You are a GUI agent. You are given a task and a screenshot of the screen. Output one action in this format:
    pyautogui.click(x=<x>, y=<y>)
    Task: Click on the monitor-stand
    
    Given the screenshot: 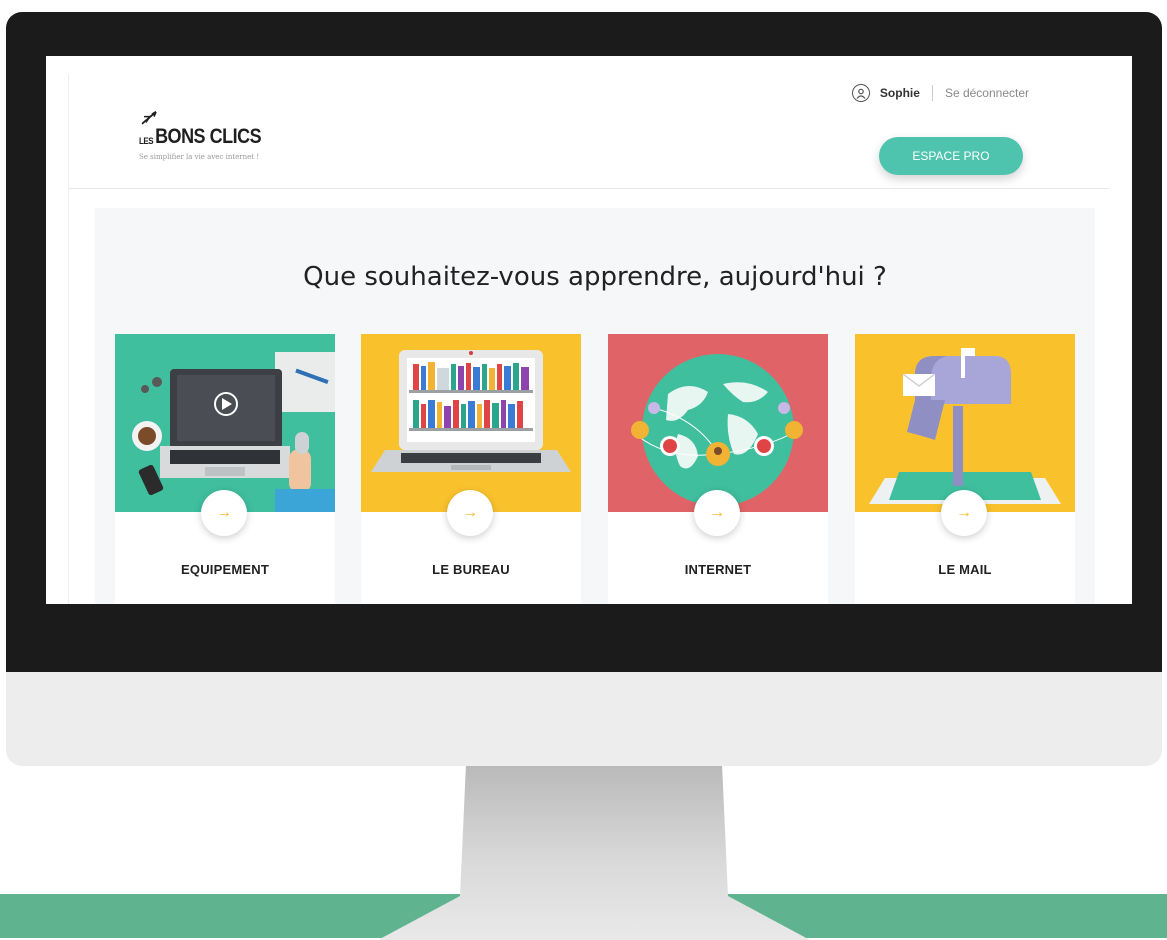 What is the action you would take?
    pyautogui.click(x=594, y=852)
    